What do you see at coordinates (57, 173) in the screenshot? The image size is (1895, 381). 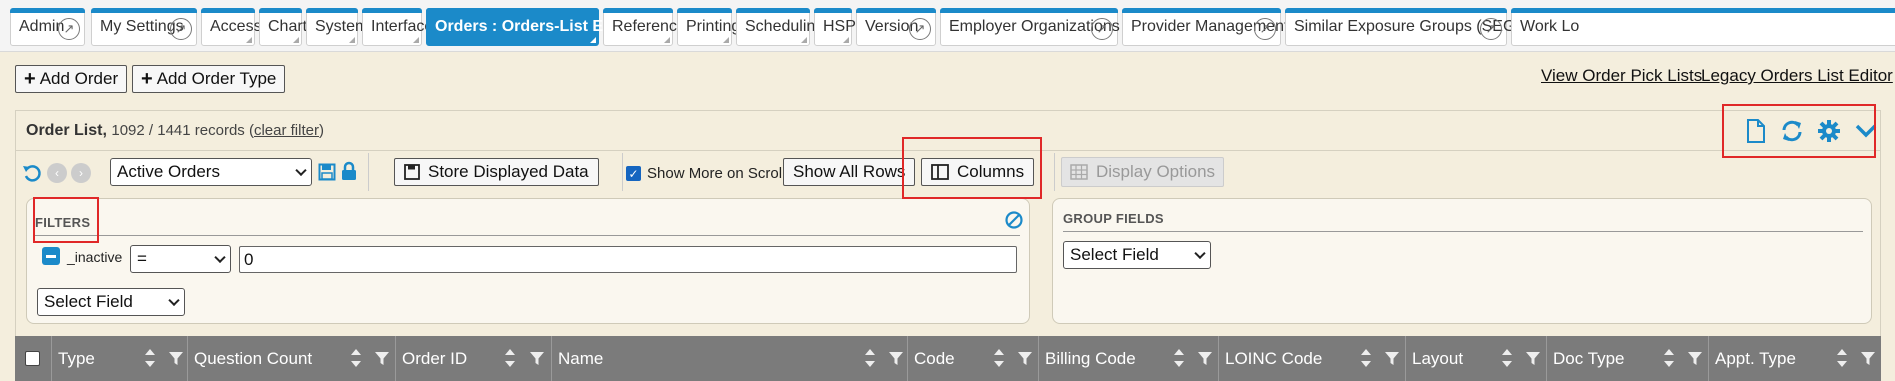 I see `previous-icon: ‹` at bounding box center [57, 173].